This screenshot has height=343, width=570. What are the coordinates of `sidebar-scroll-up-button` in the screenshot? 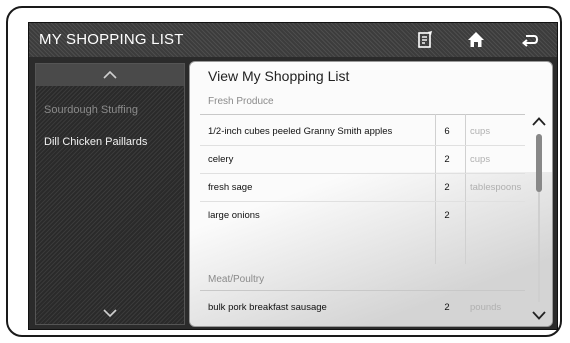 It's located at (110, 75).